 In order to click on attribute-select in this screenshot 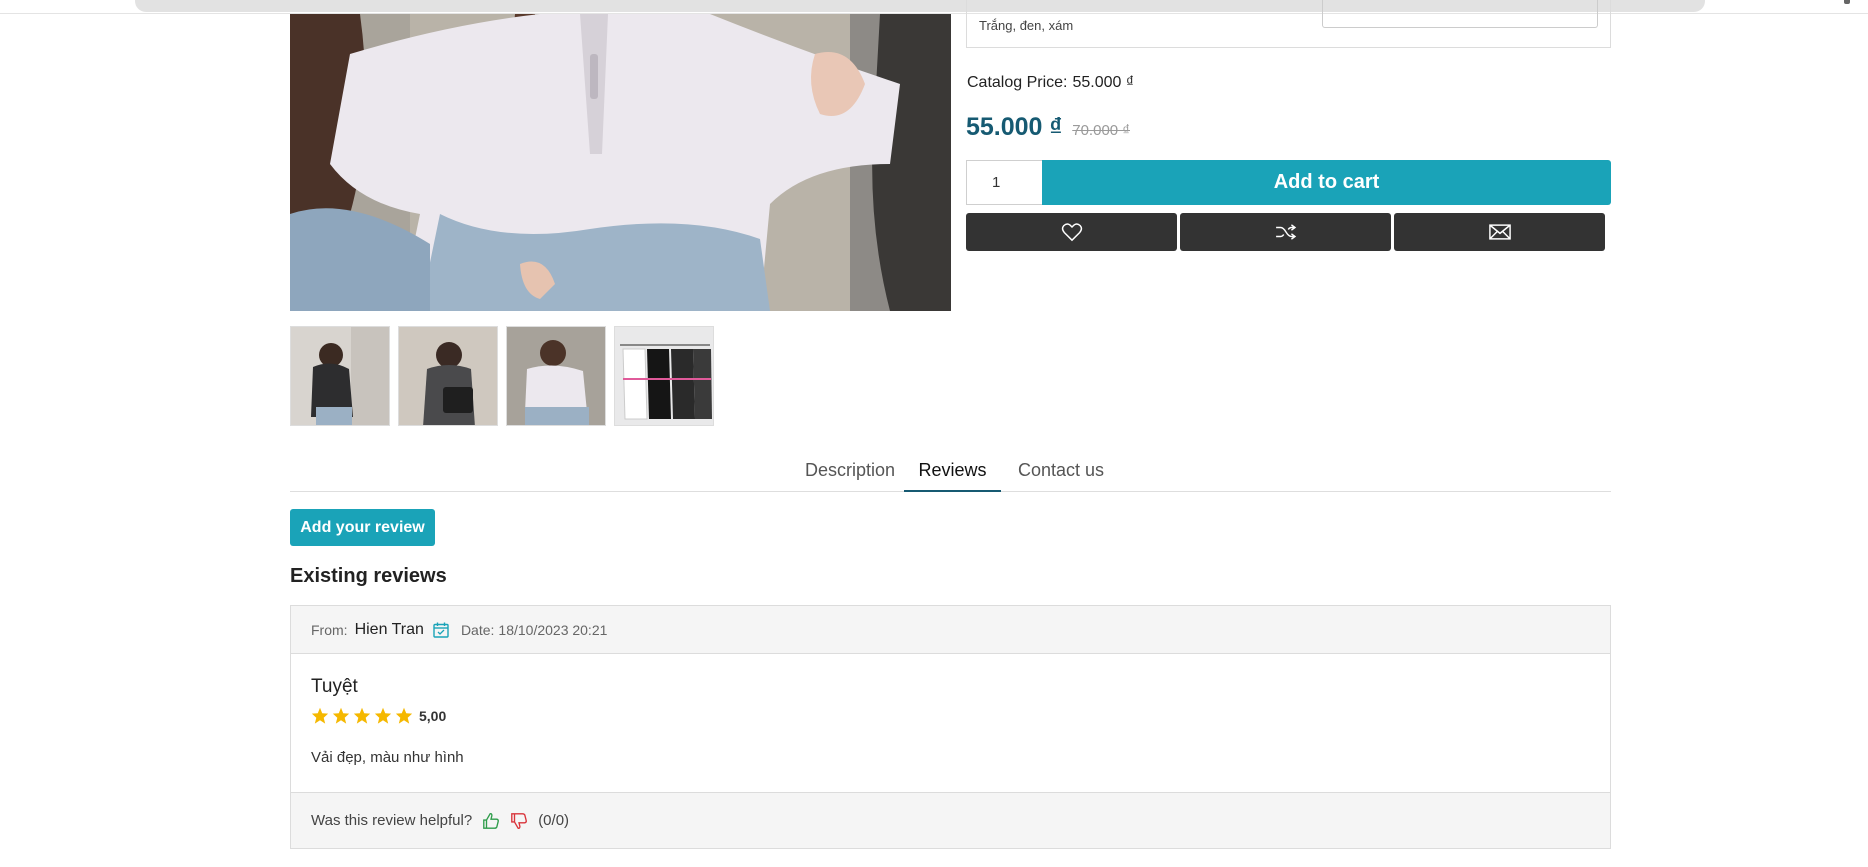, I will do `click(1460, 14)`.